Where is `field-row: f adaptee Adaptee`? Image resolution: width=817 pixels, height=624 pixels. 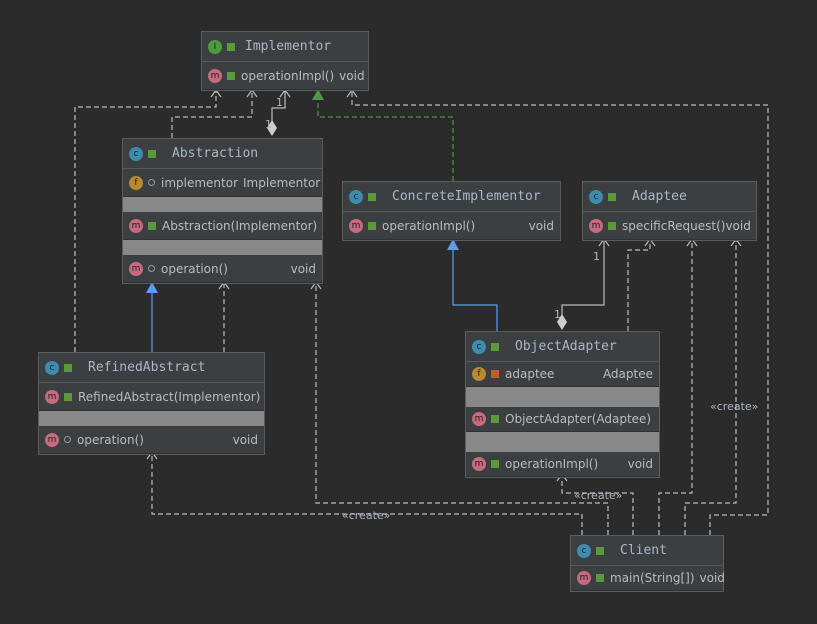
field-row: f adaptee Adaptee is located at coordinates (562, 374).